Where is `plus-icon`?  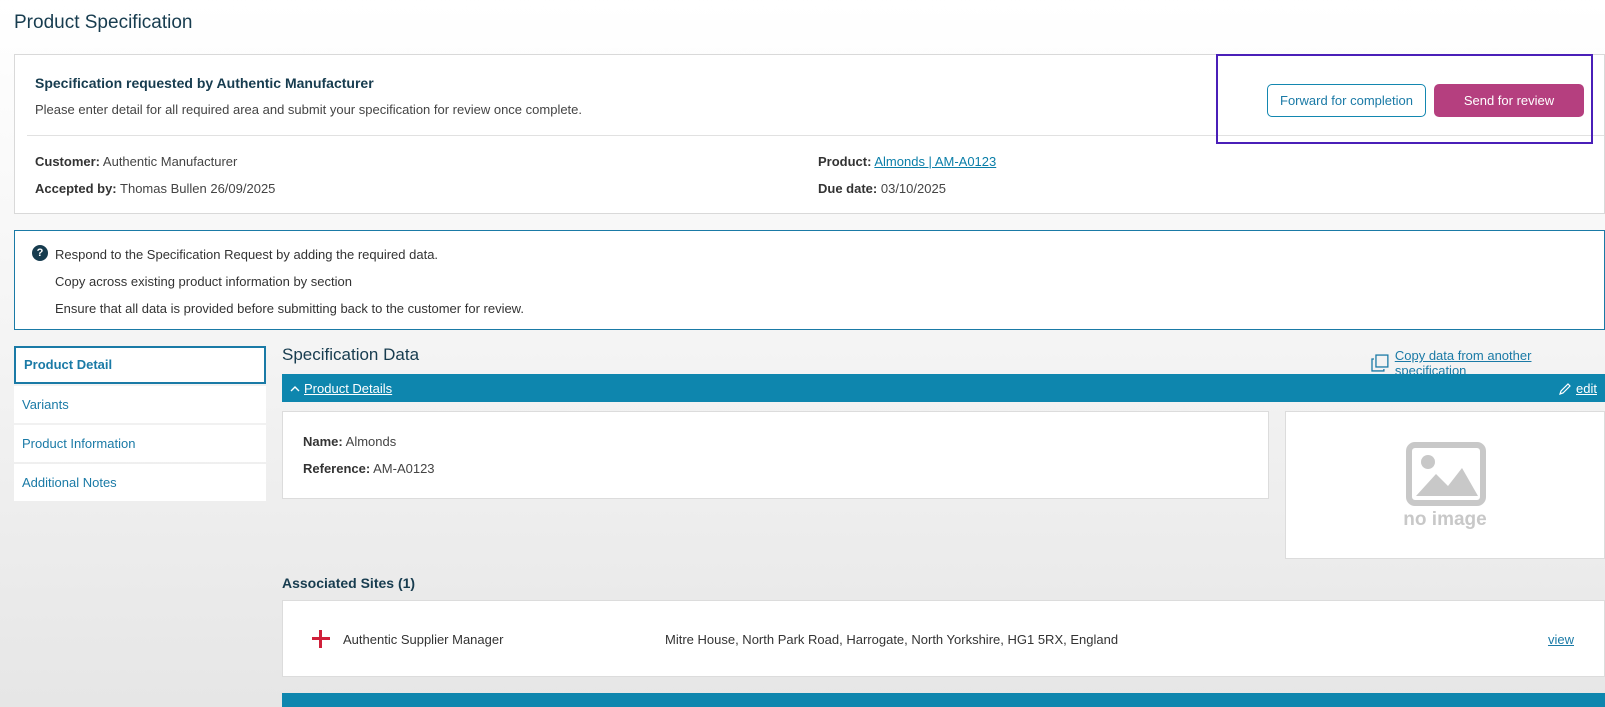
plus-icon is located at coordinates (321, 639).